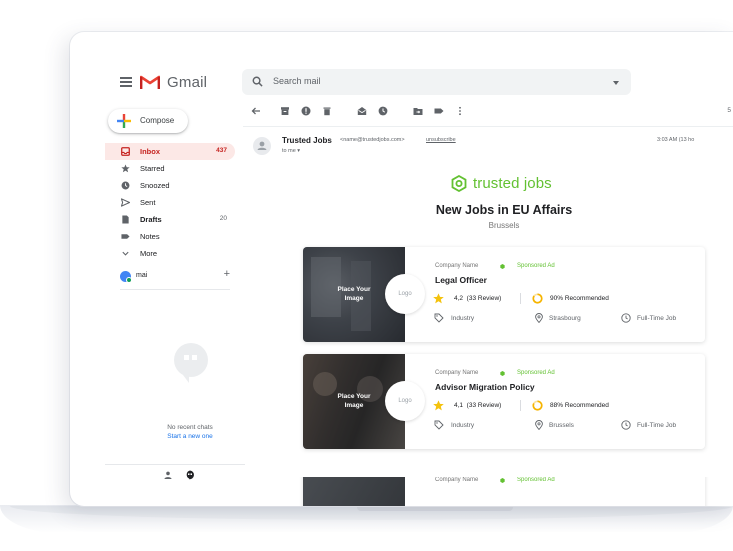 Image resolution: width=733 pixels, height=551 pixels. Describe the element at coordinates (125, 168) in the screenshot. I see `star-icon` at that location.